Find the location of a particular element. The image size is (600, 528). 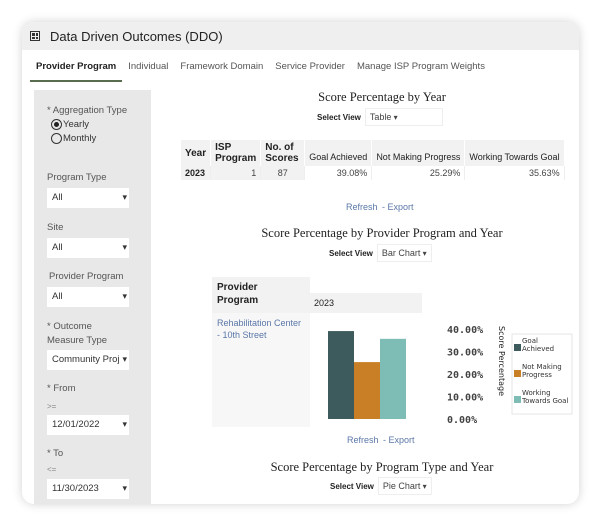

tab-individual: Individual is located at coordinates (148, 70).